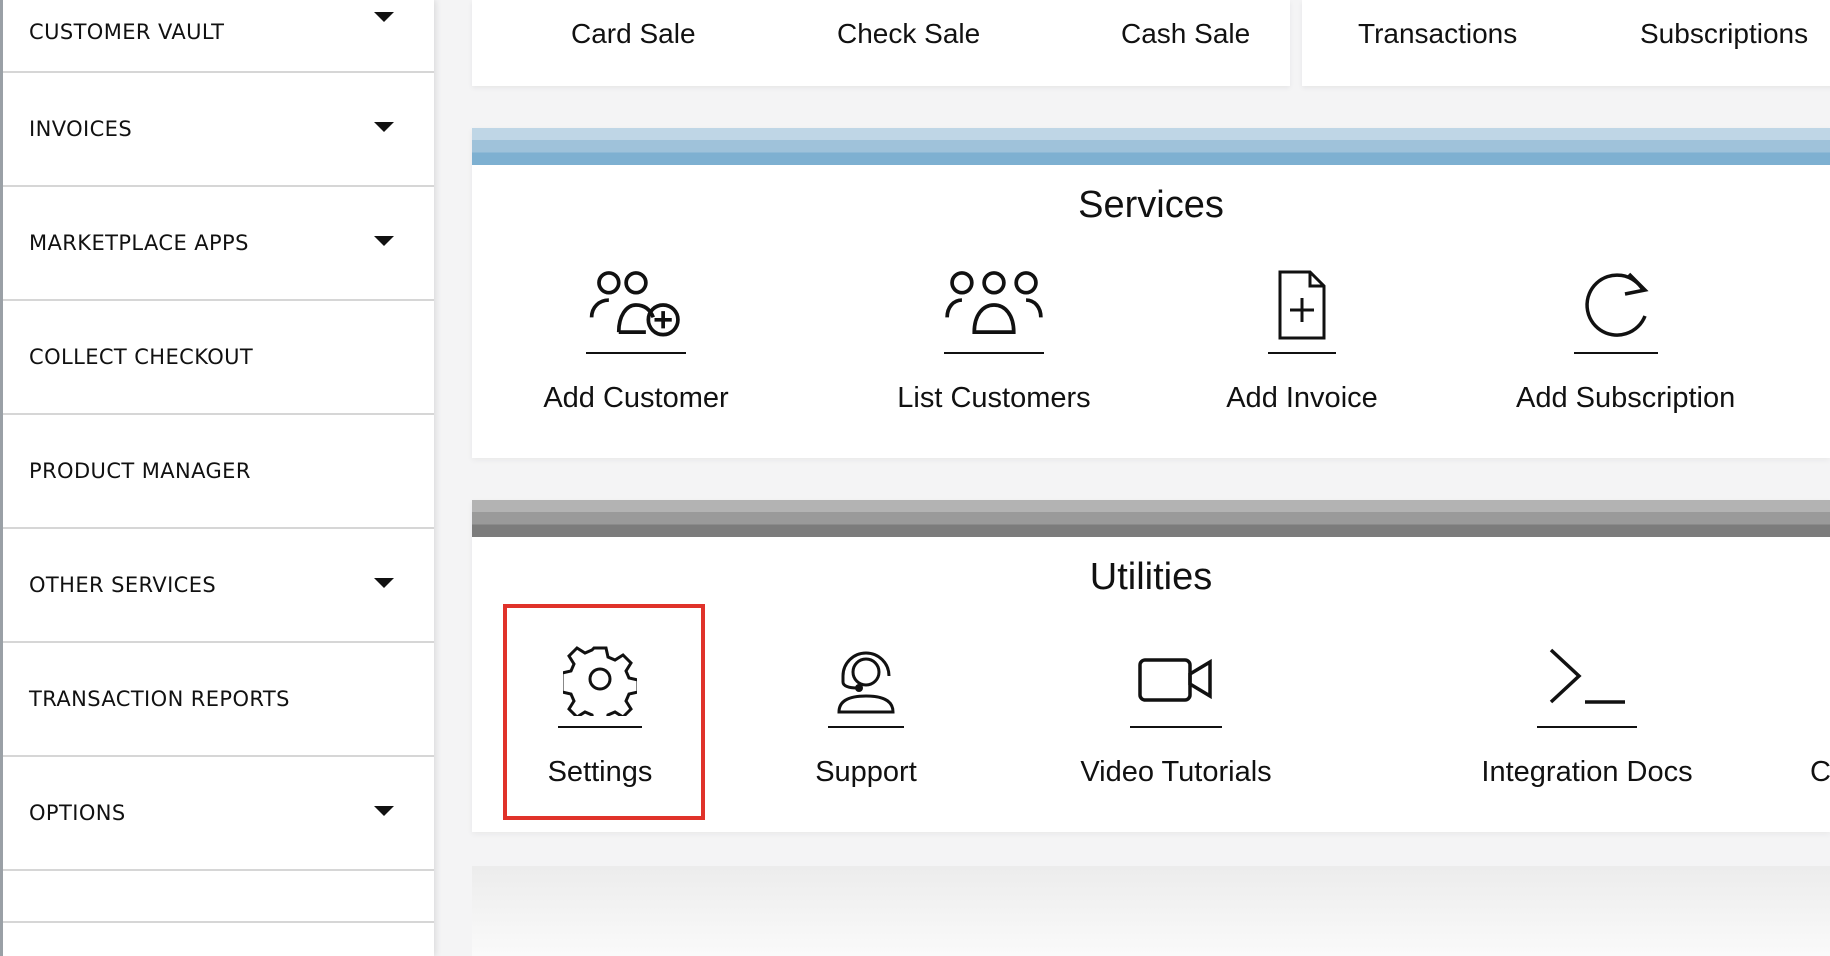 The height and width of the screenshot is (956, 1830). I want to click on more-utilities-tile: C, so click(1820, 715).